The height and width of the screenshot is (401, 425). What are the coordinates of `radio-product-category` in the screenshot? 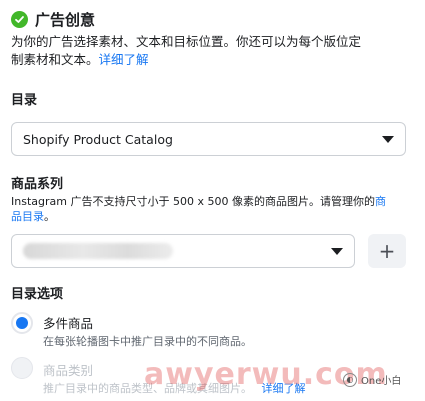 It's located at (22, 368).